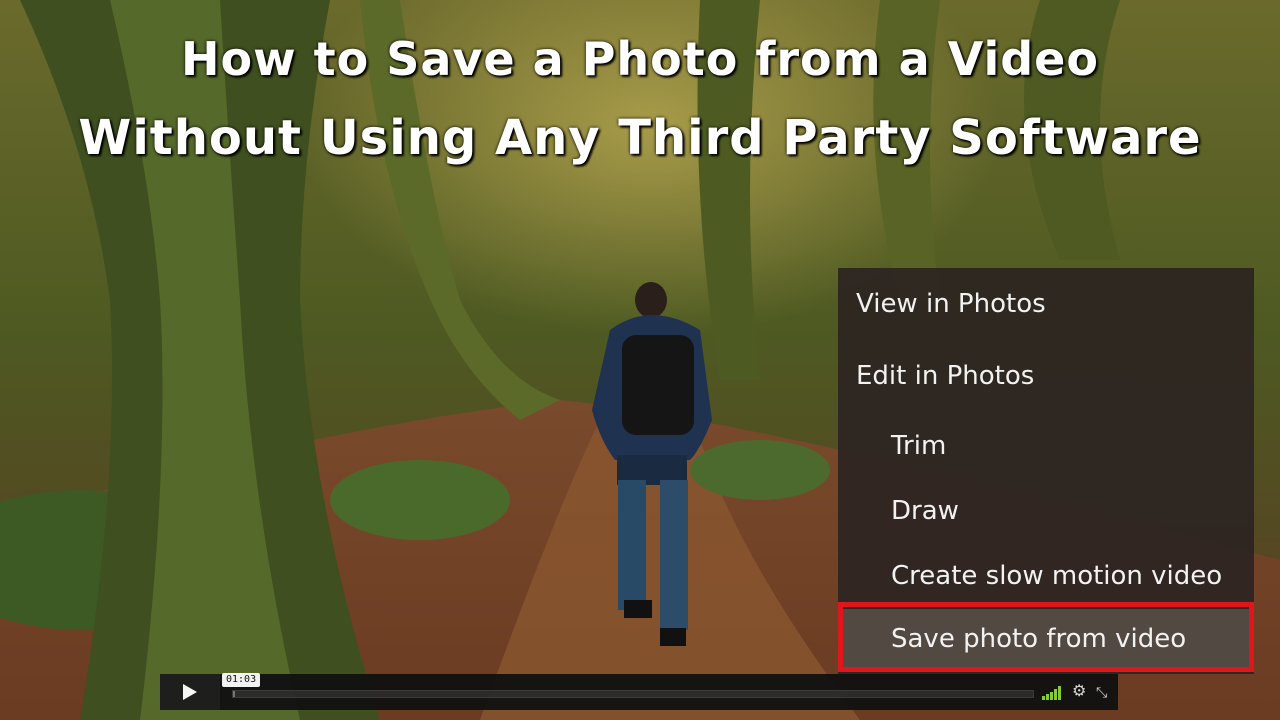  Describe the element at coordinates (241, 680) in the screenshot. I see `time-badge: 01:03` at that location.